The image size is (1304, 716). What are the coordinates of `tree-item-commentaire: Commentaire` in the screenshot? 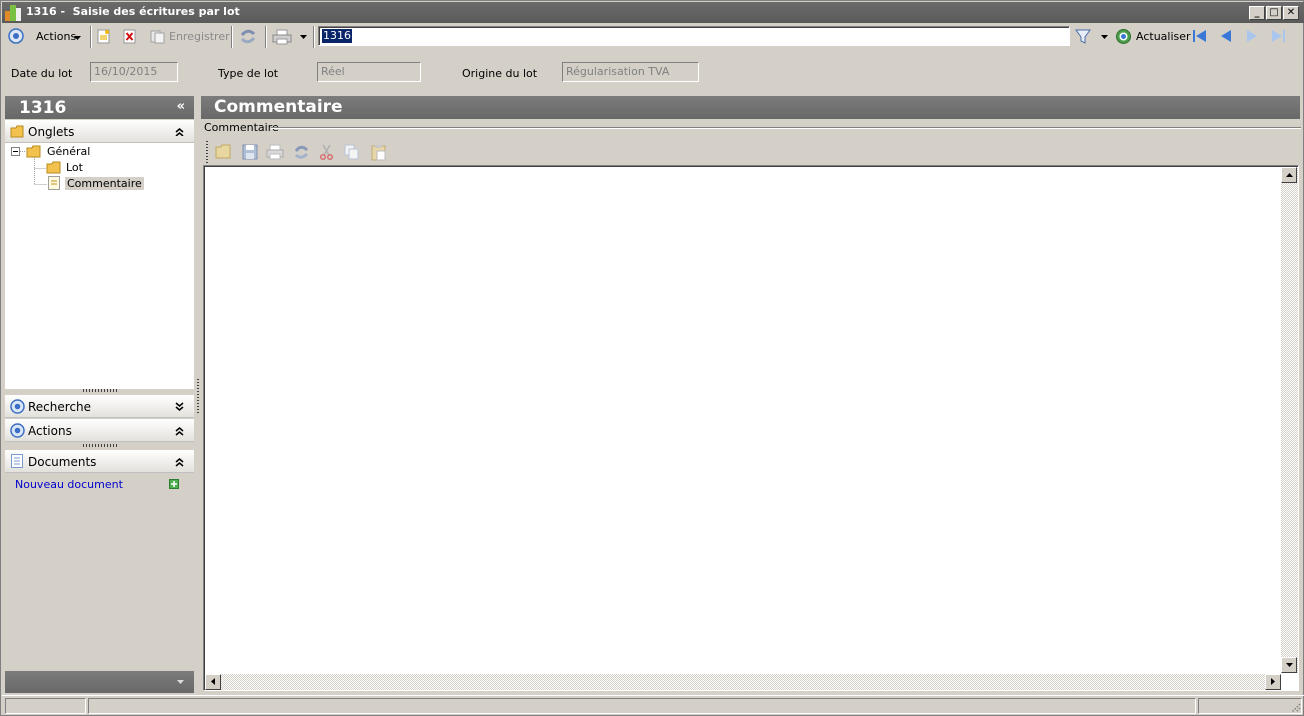 It's located at (104, 183).